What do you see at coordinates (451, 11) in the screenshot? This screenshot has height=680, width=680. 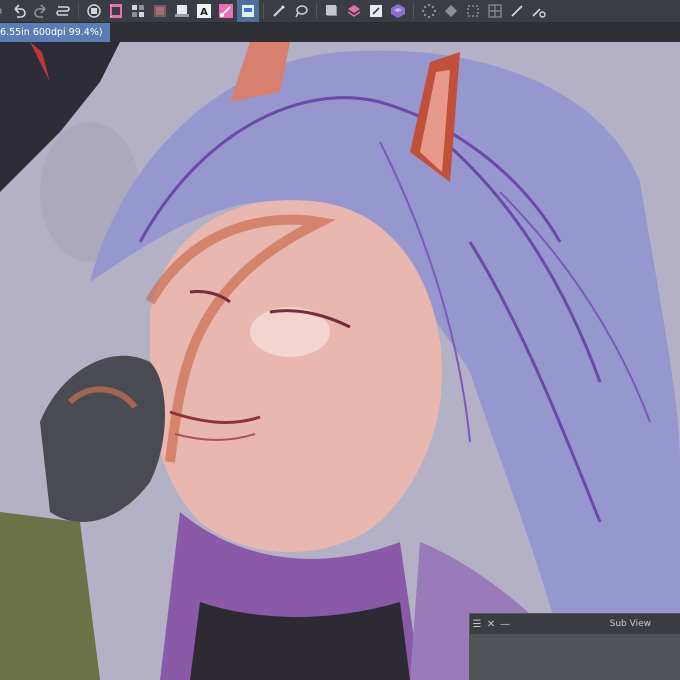 I see `transform-icon` at bounding box center [451, 11].